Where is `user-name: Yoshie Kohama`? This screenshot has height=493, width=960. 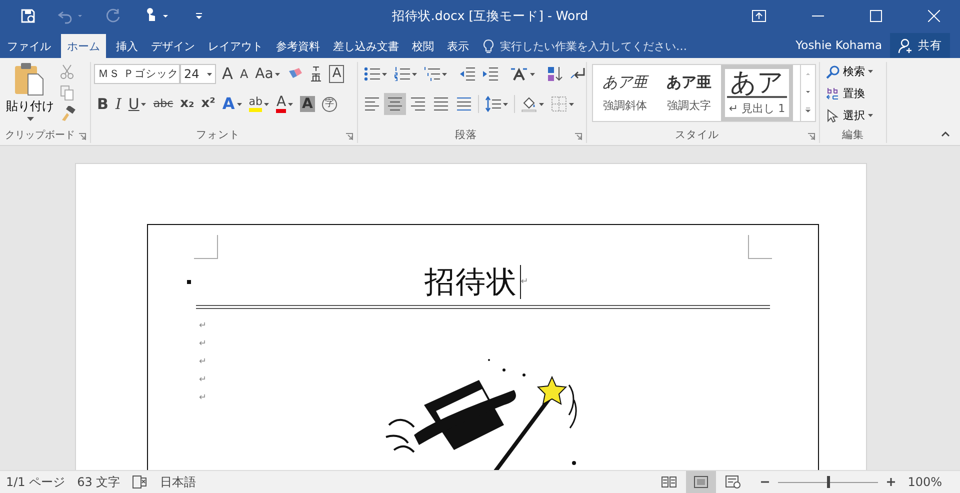
user-name: Yoshie Kohama is located at coordinates (843, 45).